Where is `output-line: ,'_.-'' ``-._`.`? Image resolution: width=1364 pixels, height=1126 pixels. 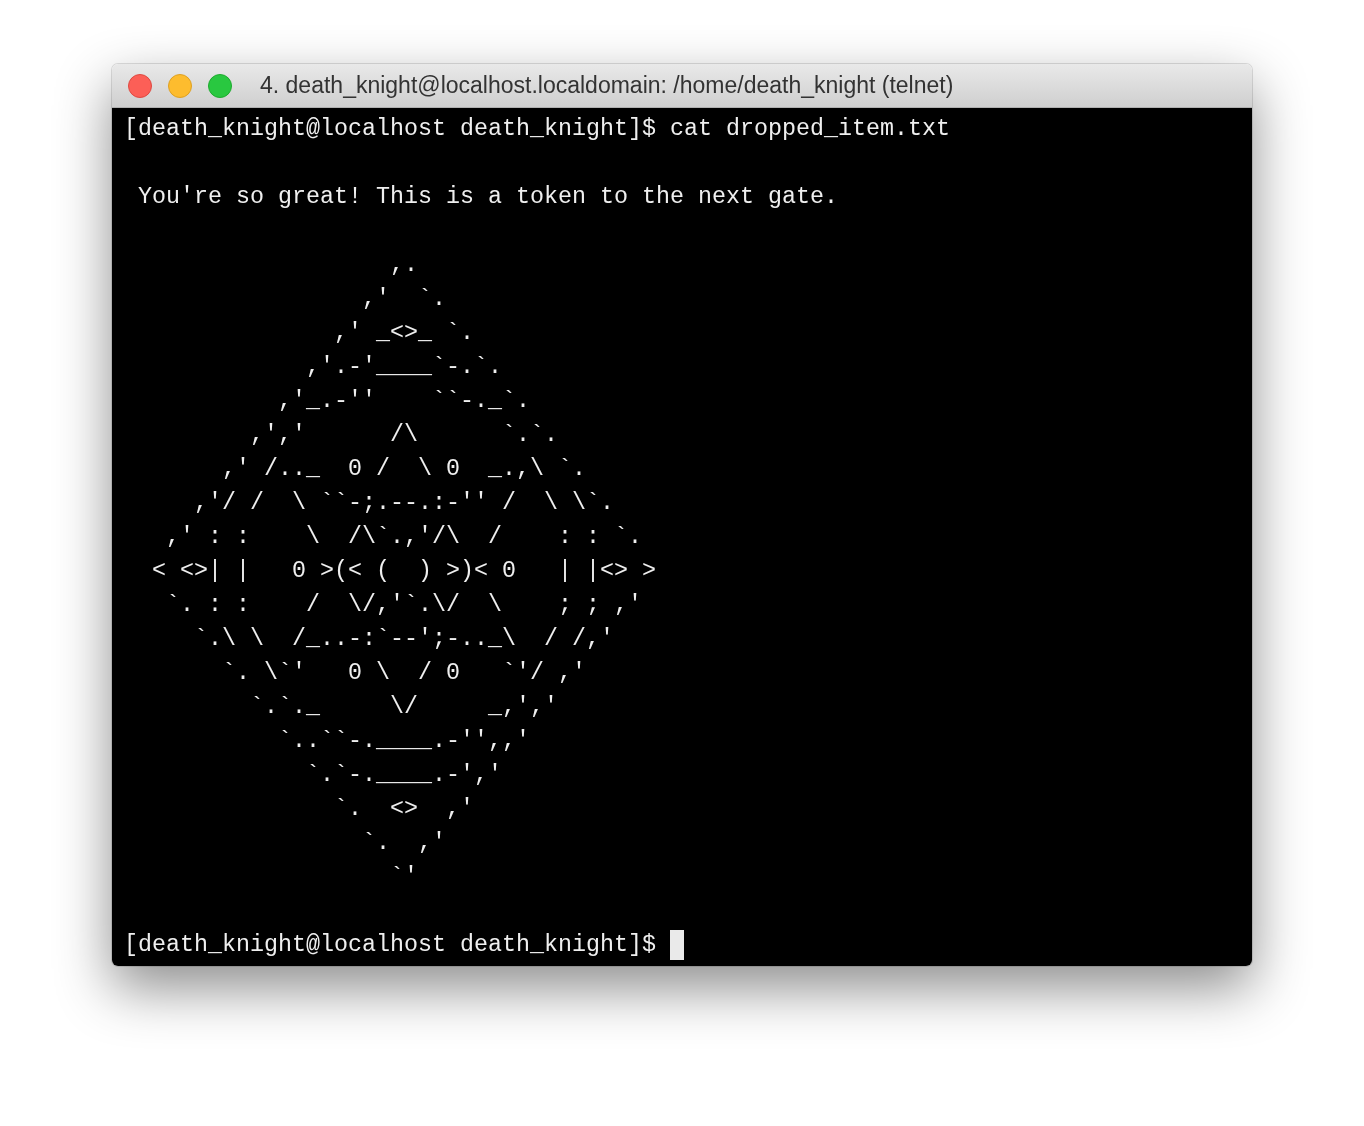
output-line: ,'_.-'' ``-._`. is located at coordinates (403, 401).